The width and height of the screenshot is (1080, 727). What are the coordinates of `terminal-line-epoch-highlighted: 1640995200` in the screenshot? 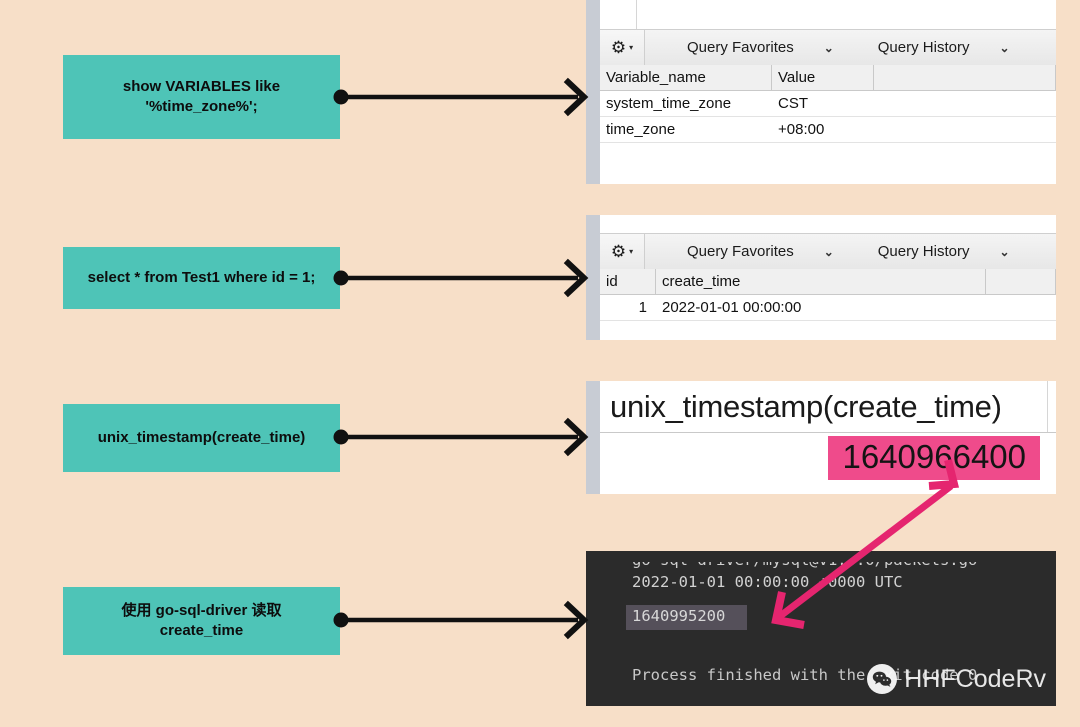 It's located at (687, 617).